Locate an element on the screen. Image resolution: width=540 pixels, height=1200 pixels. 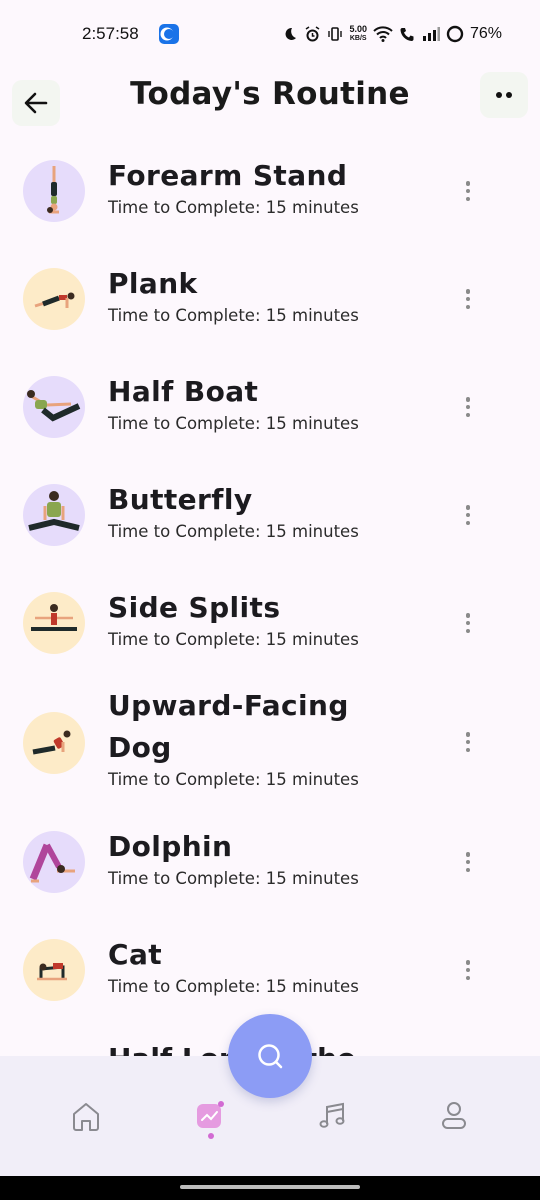
system-gesture-bar is located at coordinates (270, 1188).